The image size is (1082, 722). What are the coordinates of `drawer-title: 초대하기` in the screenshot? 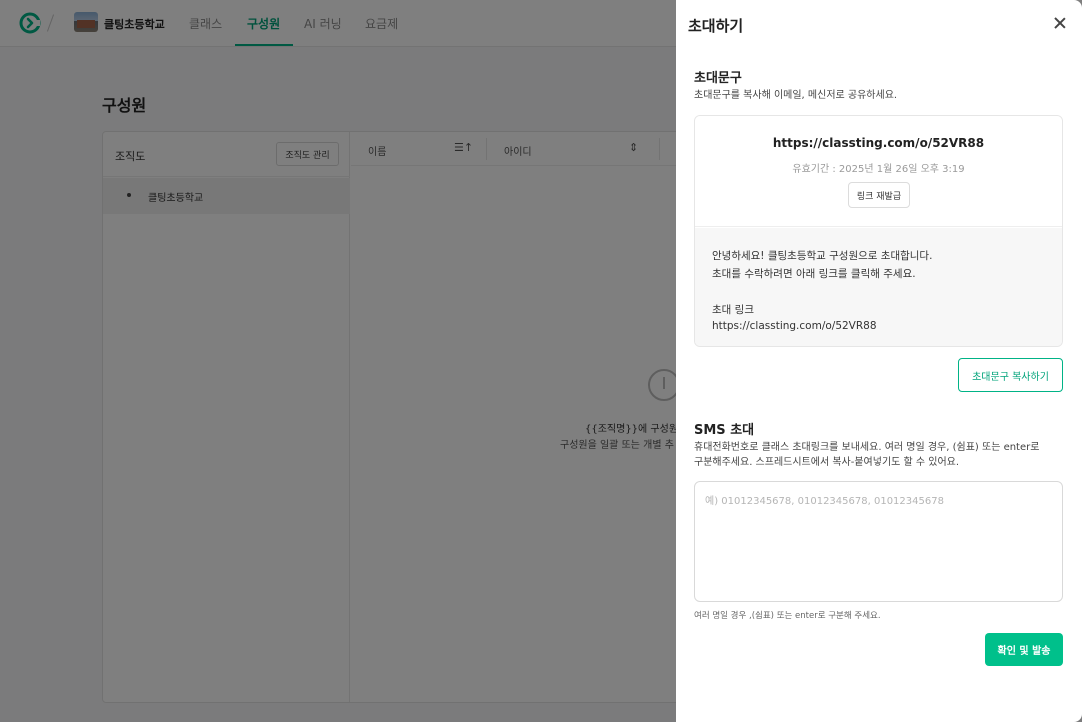 It's located at (716, 26).